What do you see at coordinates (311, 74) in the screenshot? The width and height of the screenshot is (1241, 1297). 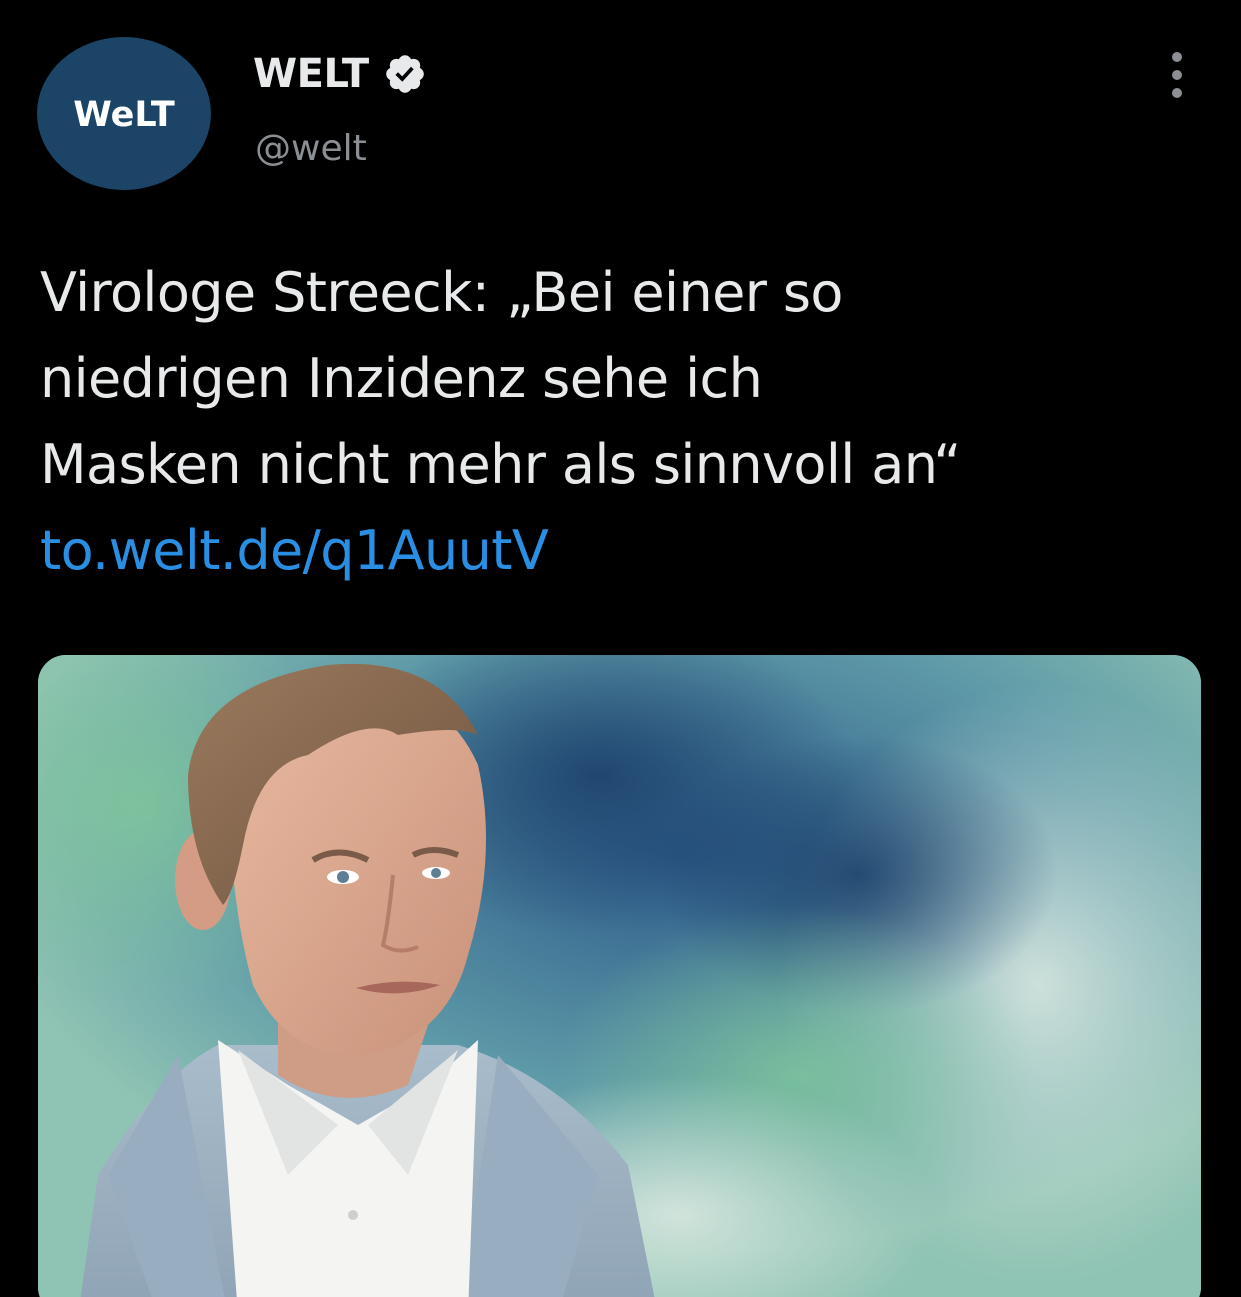 I see `author-display-name: WELT` at bounding box center [311, 74].